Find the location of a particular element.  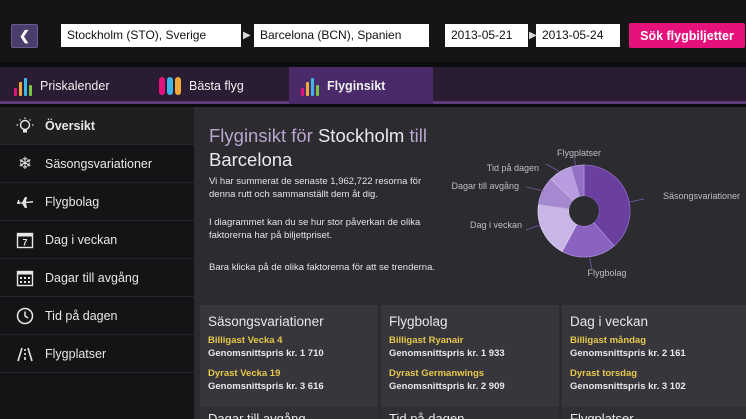

sidebar-item-label: Flygbolag is located at coordinates (72, 201).